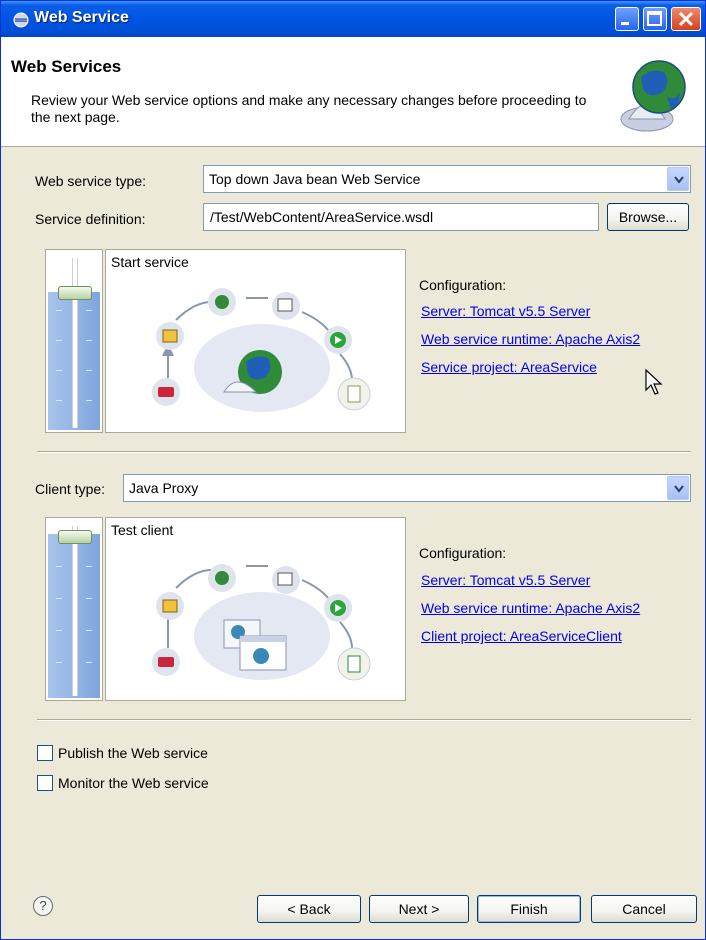 The height and width of the screenshot is (940, 706). I want to click on finish-button: Finish, so click(529, 909).